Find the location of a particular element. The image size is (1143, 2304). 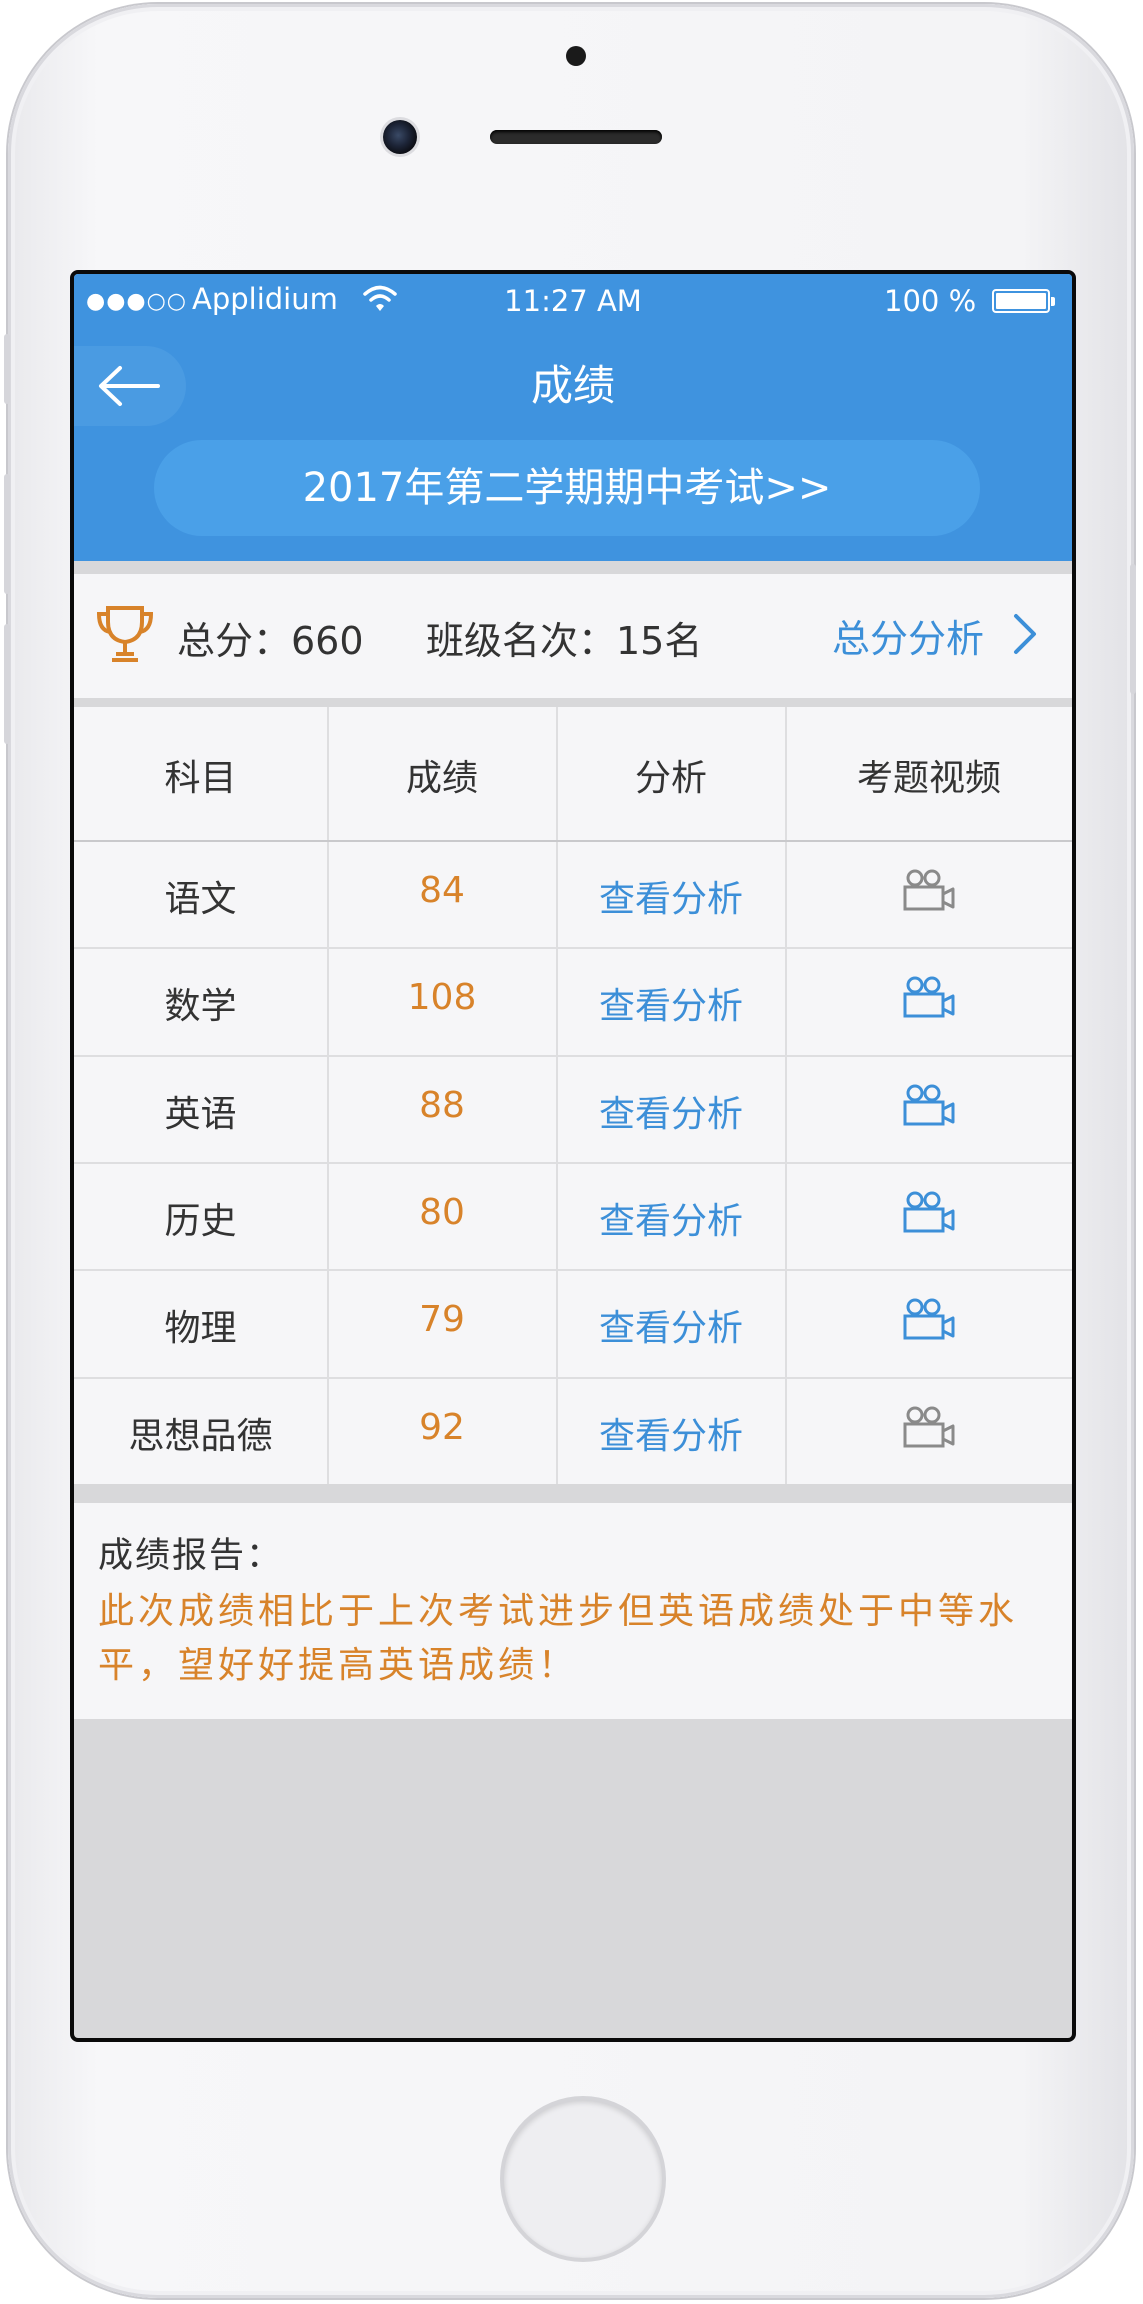

chevron-right-icon is located at coordinates (1025, 634).